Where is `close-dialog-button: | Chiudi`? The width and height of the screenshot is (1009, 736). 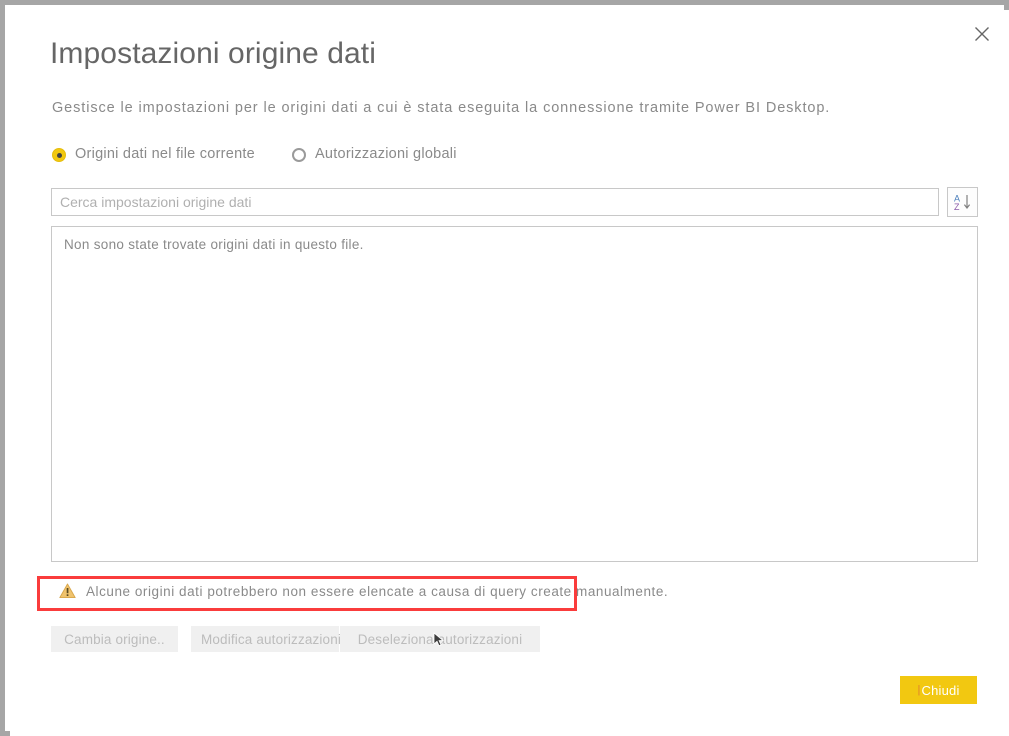 close-dialog-button: | Chiudi is located at coordinates (938, 690).